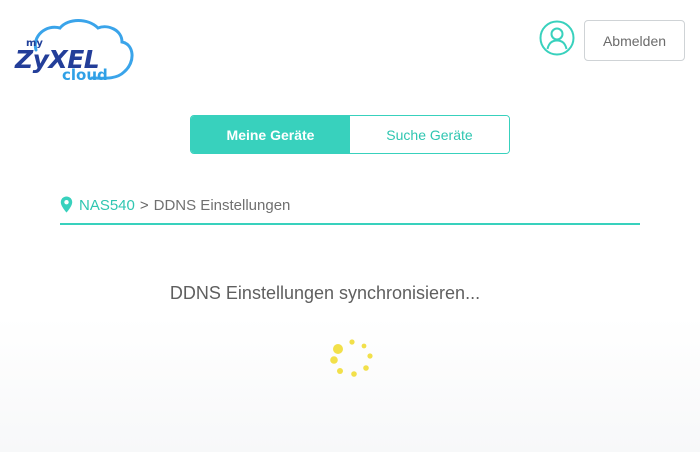 This screenshot has height=452, width=700. Describe the element at coordinates (270, 134) in the screenshot. I see `tab-my-devices: Meine Geräte` at that location.